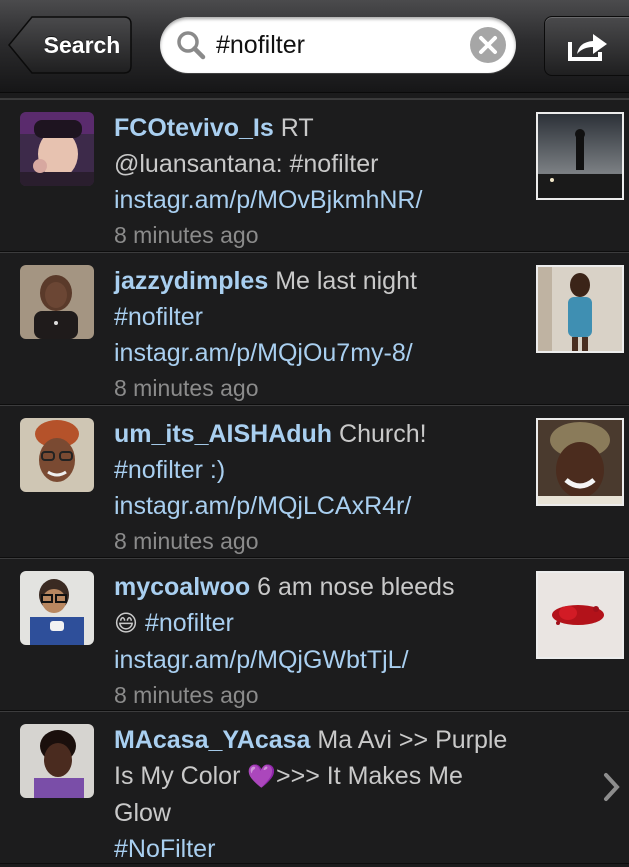  I want to click on chevron-right-icon, so click(612, 787).